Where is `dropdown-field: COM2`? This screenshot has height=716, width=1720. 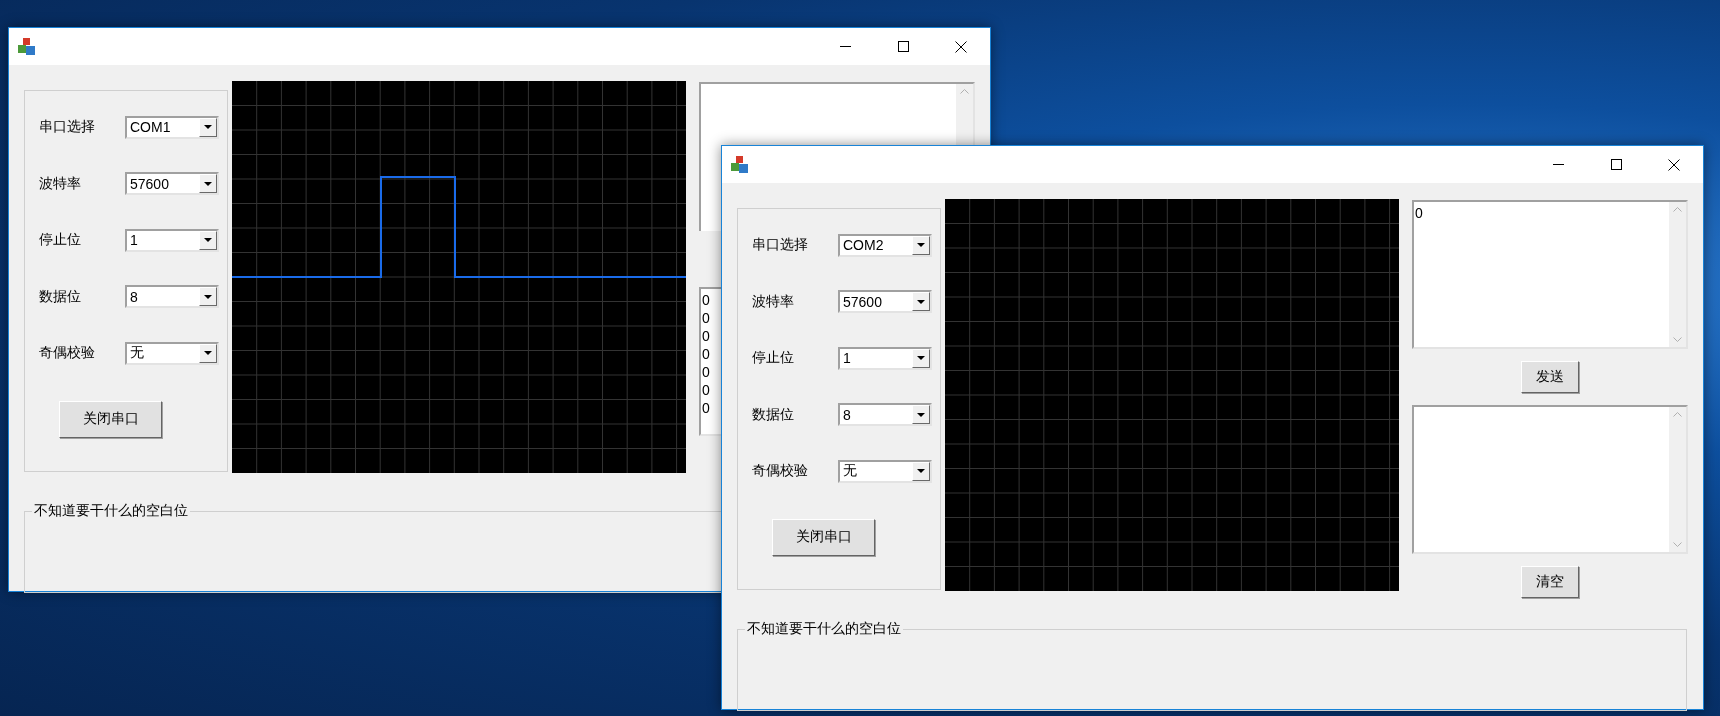 dropdown-field: COM2 is located at coordinates (885, 245).